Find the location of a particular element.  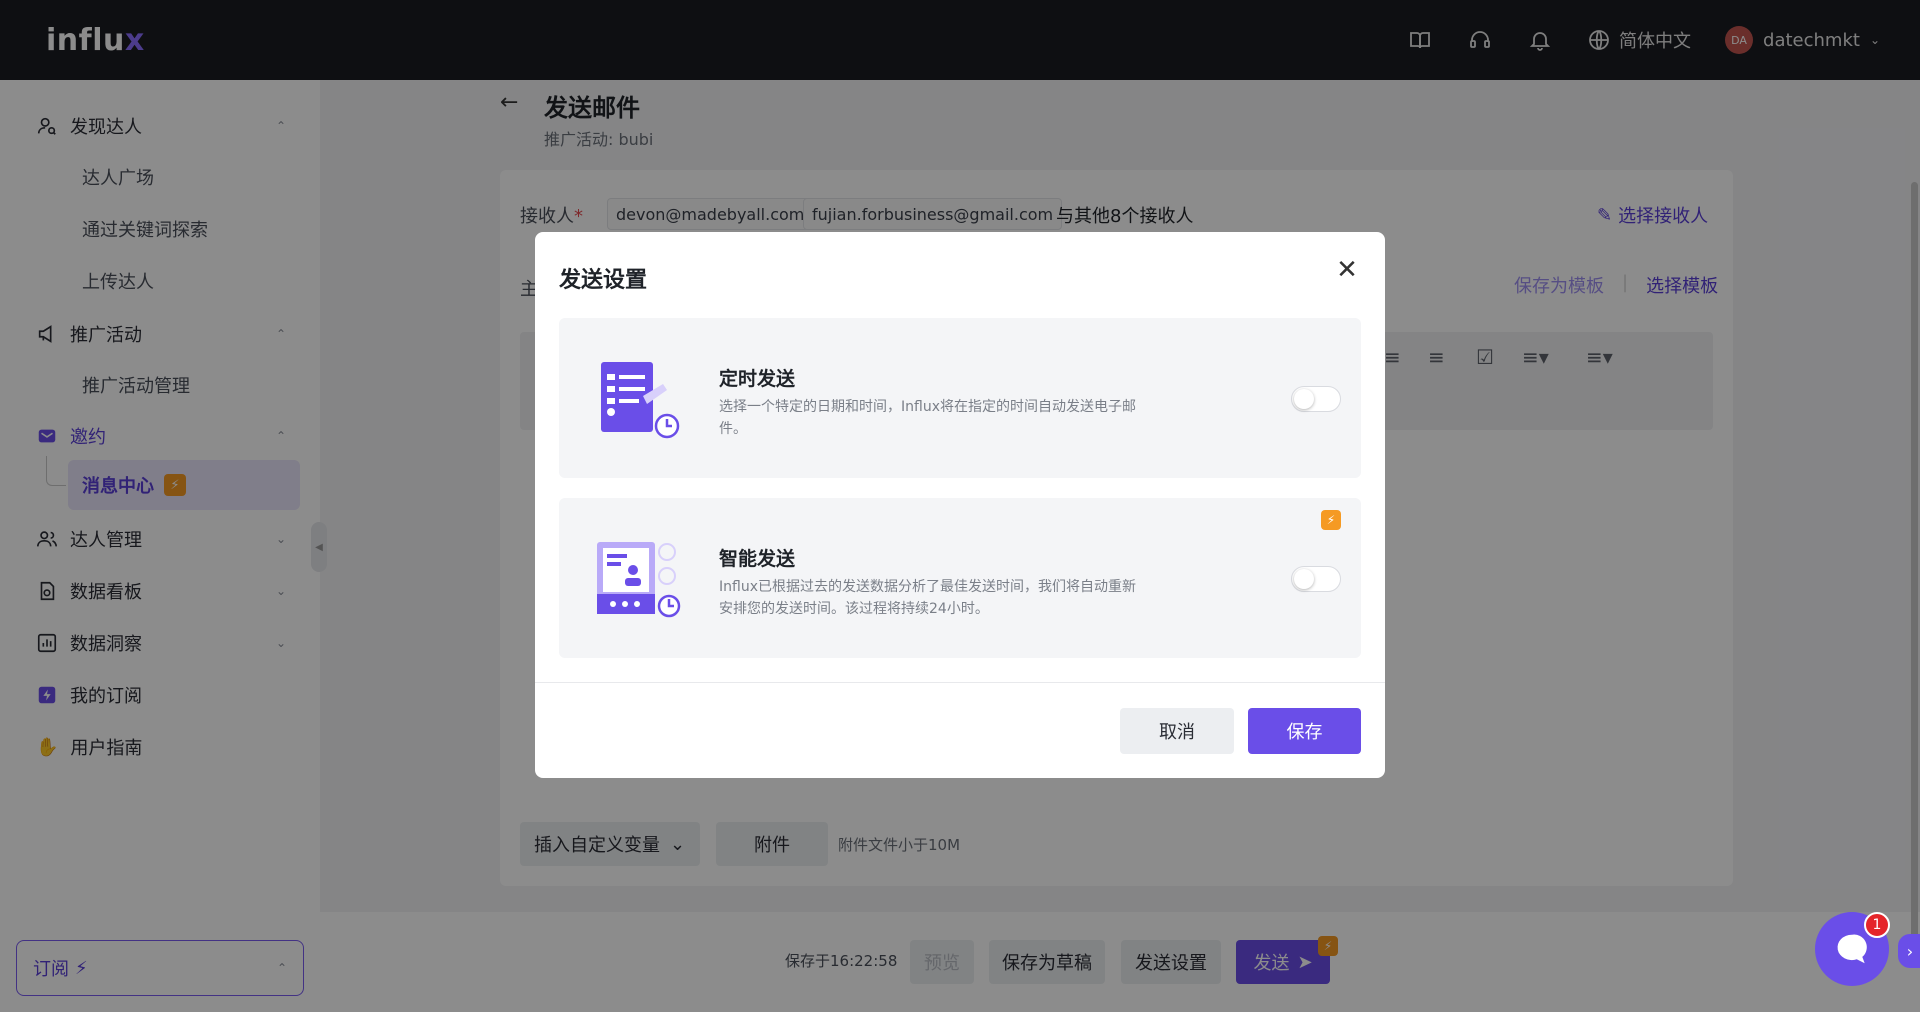

divider is located at coordinates (960, 682).